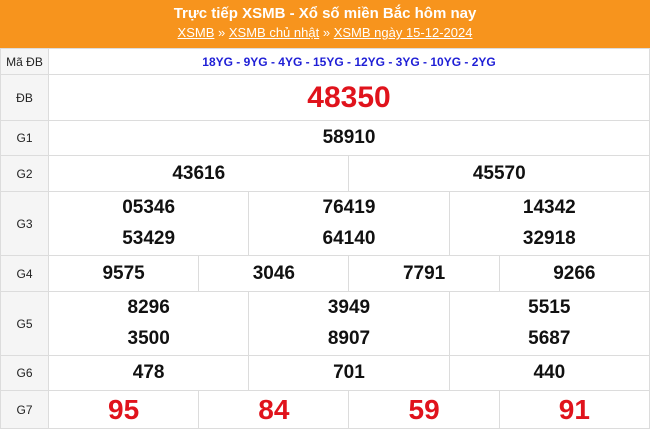 This screenshot has height=445, width=650. Describe the element at coordinates (325, 13) in the screenshot. I see `page-title: Trực tiếp XSMB - Xổ số miền Bắc hôm nay` at that location.